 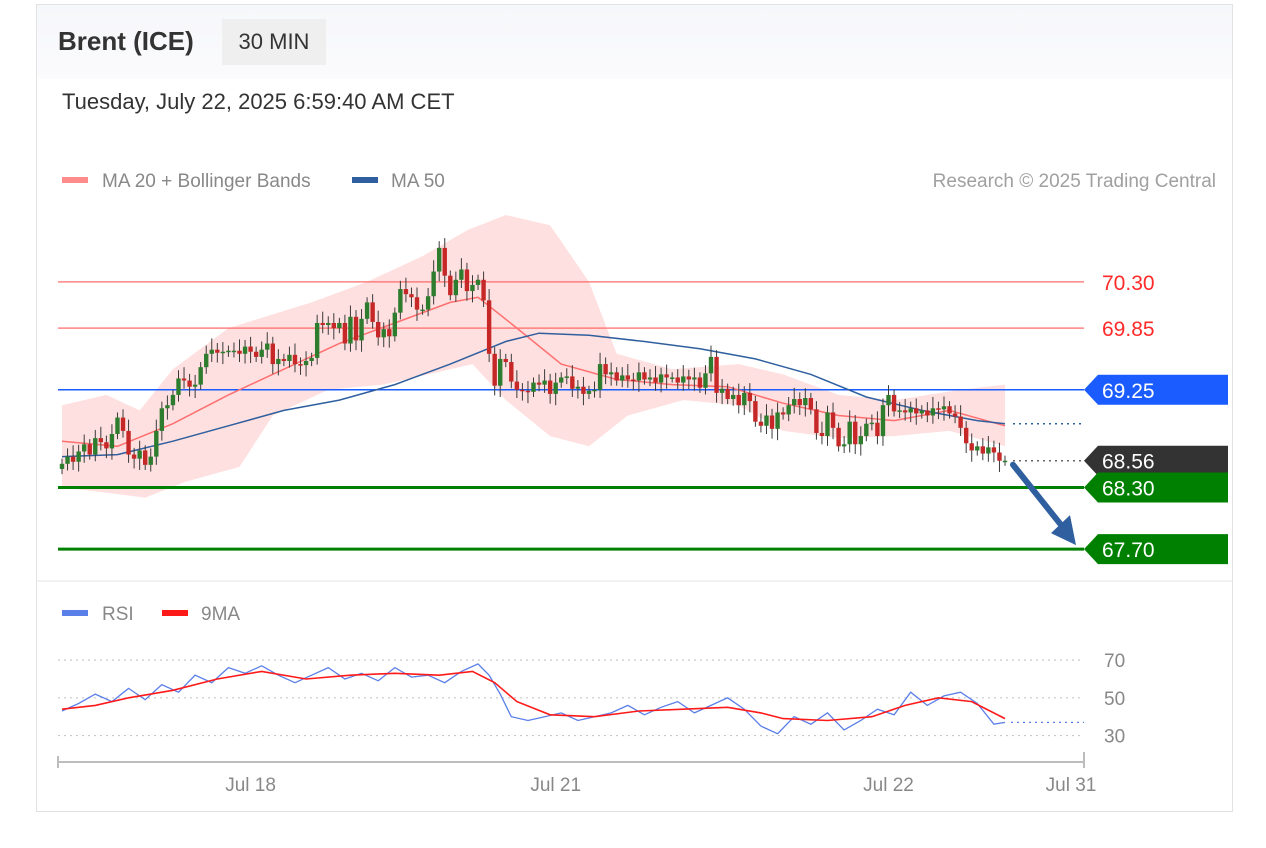 What do you see at coordinates (75, 613) in the screenshot?
I see `rsi-legend-swatch` at bounding box center [75, 613].